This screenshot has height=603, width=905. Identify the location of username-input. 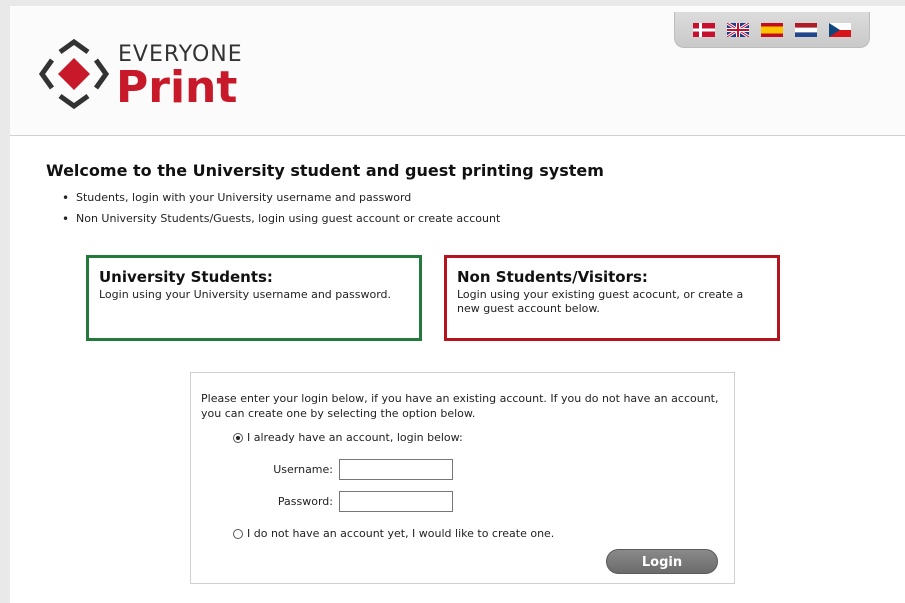
(396, 469).